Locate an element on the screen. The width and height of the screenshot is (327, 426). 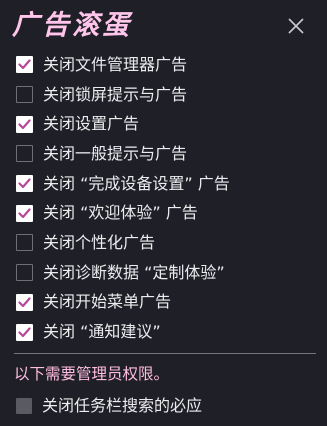
admin-option-item: 关闭任务栏搜索的必应 is located at coordinates (109, 406).